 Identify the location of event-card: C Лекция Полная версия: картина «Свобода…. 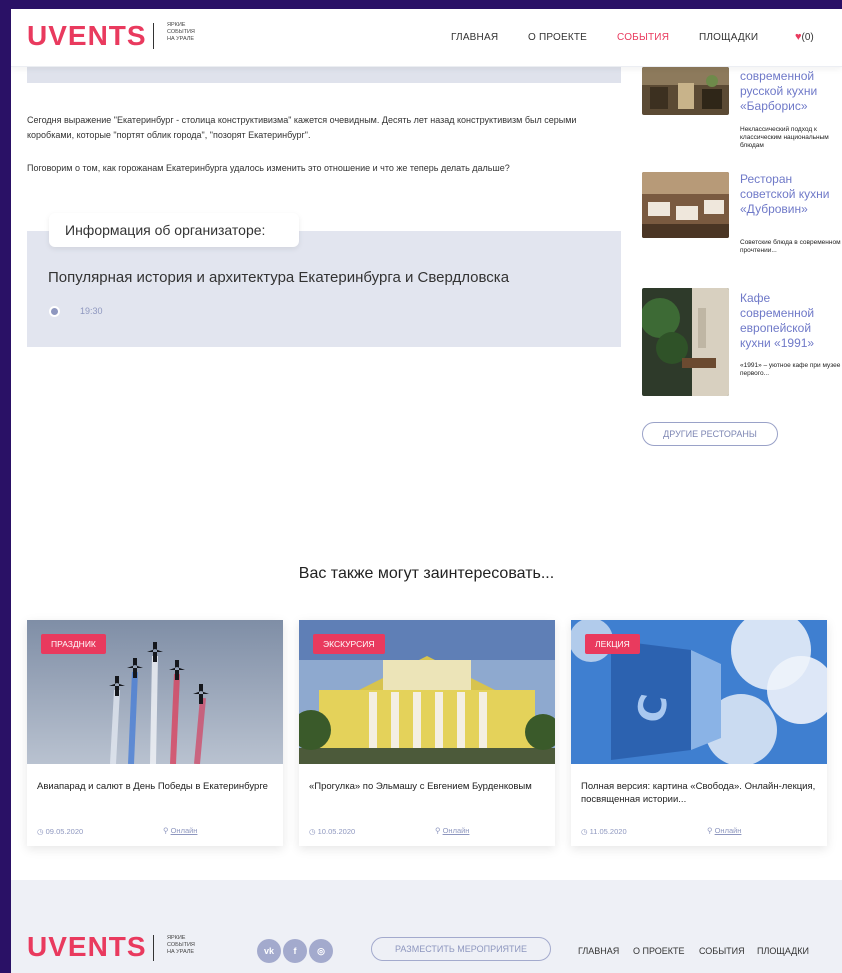
(699, 733).